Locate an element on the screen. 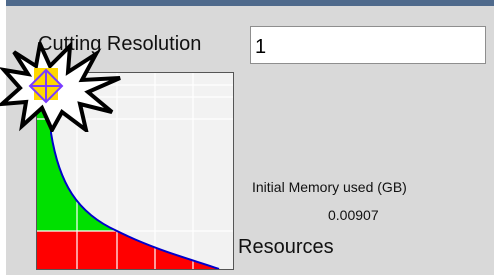 The width and height of the screenshot is (494, 275). resources-axis-label: Resources is located at coordinates (286, 247).